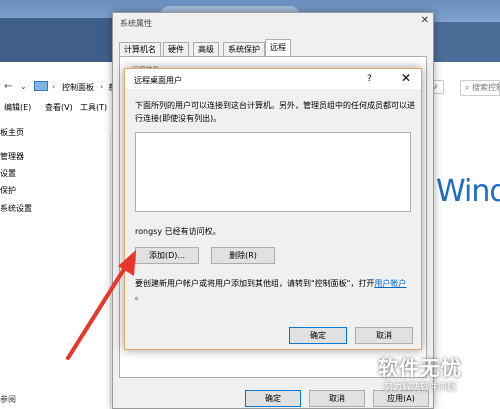  Describe the element at coordinates (468, 191) in the screenshot. I see `windows-logo-text: Windo` at that location.